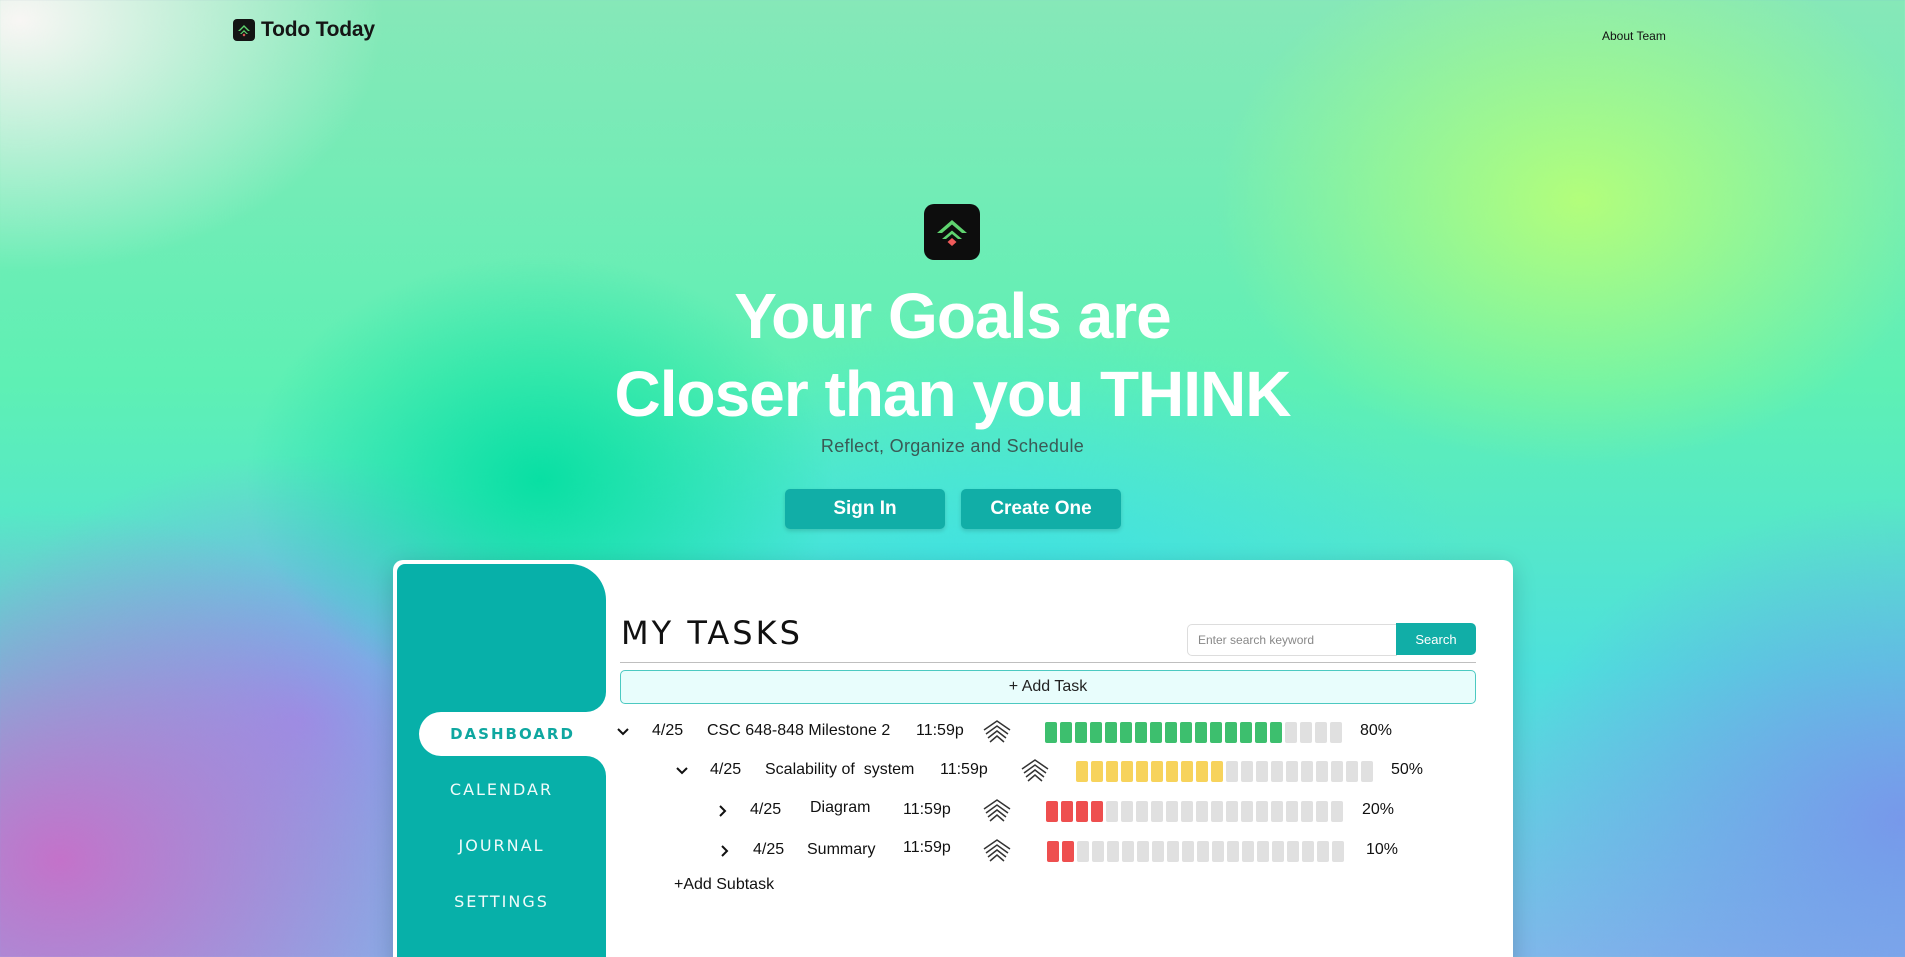 The height and width of the screenshot is (957, 1905). I want to click on headline-line-2: Closer than you THINK, so click(953, 394).